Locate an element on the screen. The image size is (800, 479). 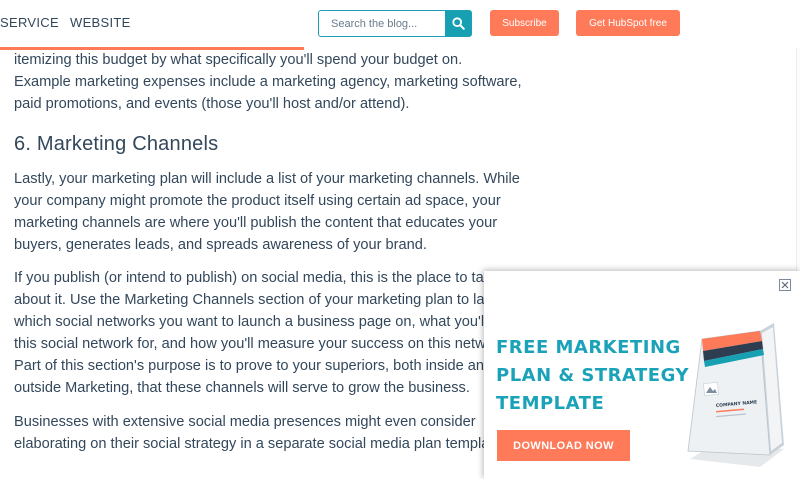
subscribe-button: Subscribe is located at coordinates (524, 23).